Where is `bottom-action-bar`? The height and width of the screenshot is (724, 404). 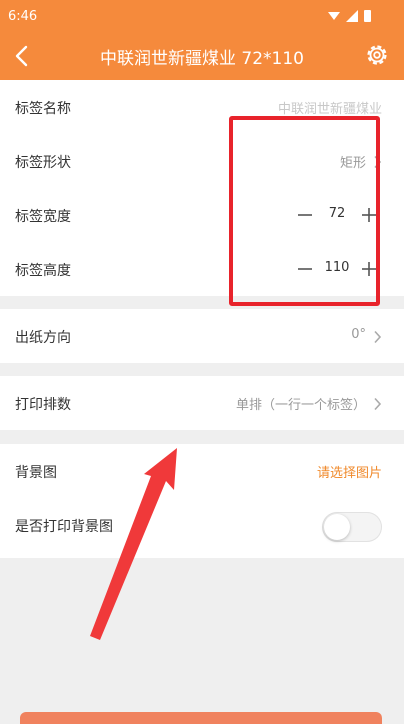 bottom-action-bar is located at coordinates (201, 718).